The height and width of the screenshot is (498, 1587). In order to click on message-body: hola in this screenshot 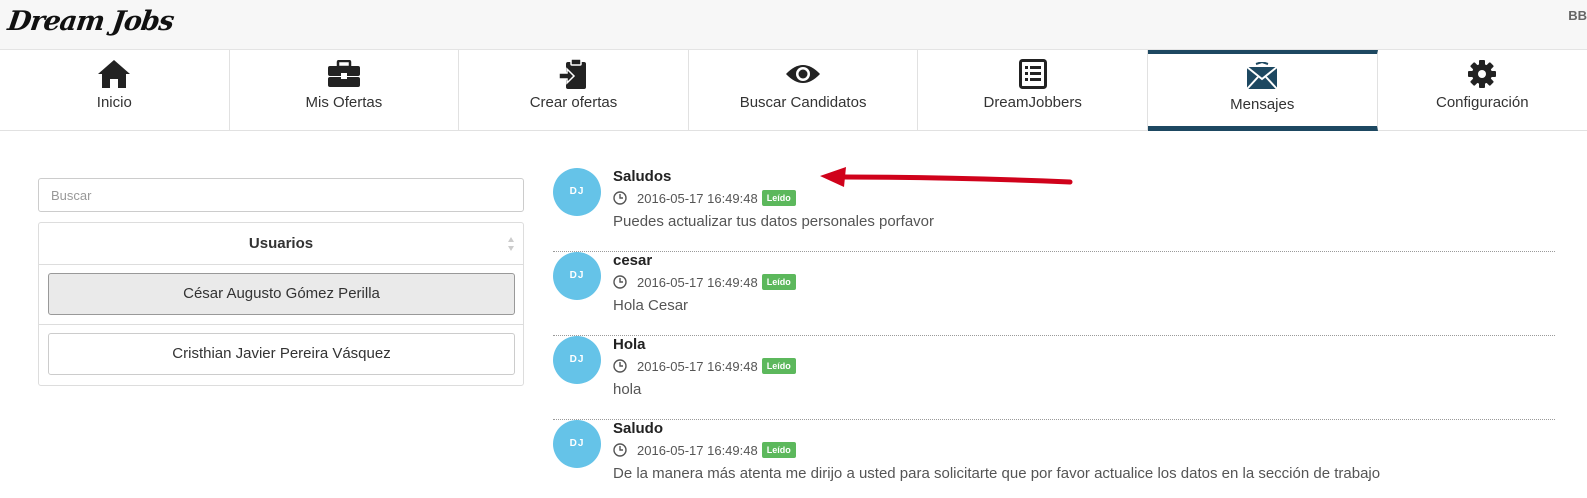, I will do `click(627, 389)`.